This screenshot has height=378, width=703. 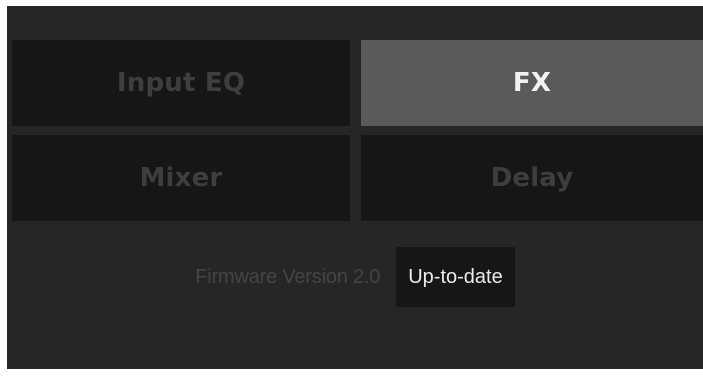 I want to click on tile-input-eq: Input EQ, so click(x=181, y=83).